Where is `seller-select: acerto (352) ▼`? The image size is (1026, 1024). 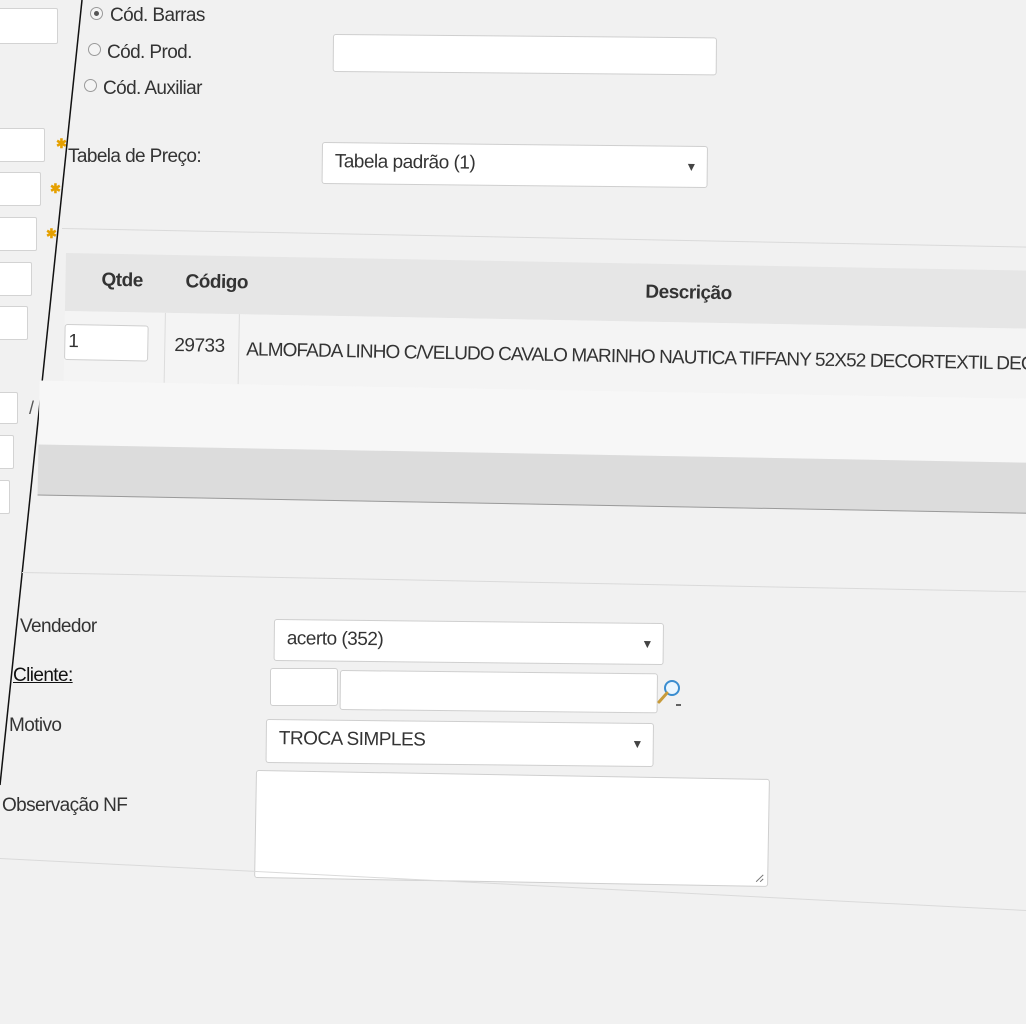
seller-select: acerto (352) ▼ is located at coordinates (468, 642).